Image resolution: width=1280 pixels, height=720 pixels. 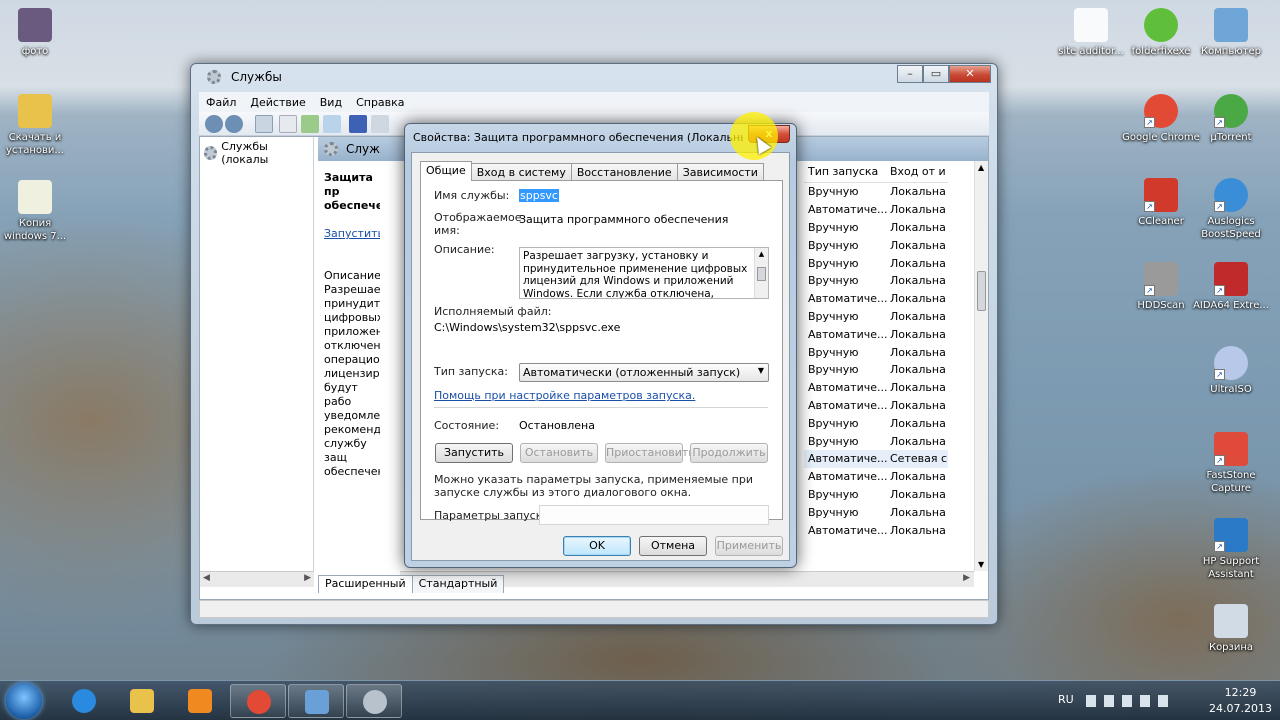 I want to click on desktop-icon-ultraiso: ↗ UltraISO, so click(x=1231, y=371).